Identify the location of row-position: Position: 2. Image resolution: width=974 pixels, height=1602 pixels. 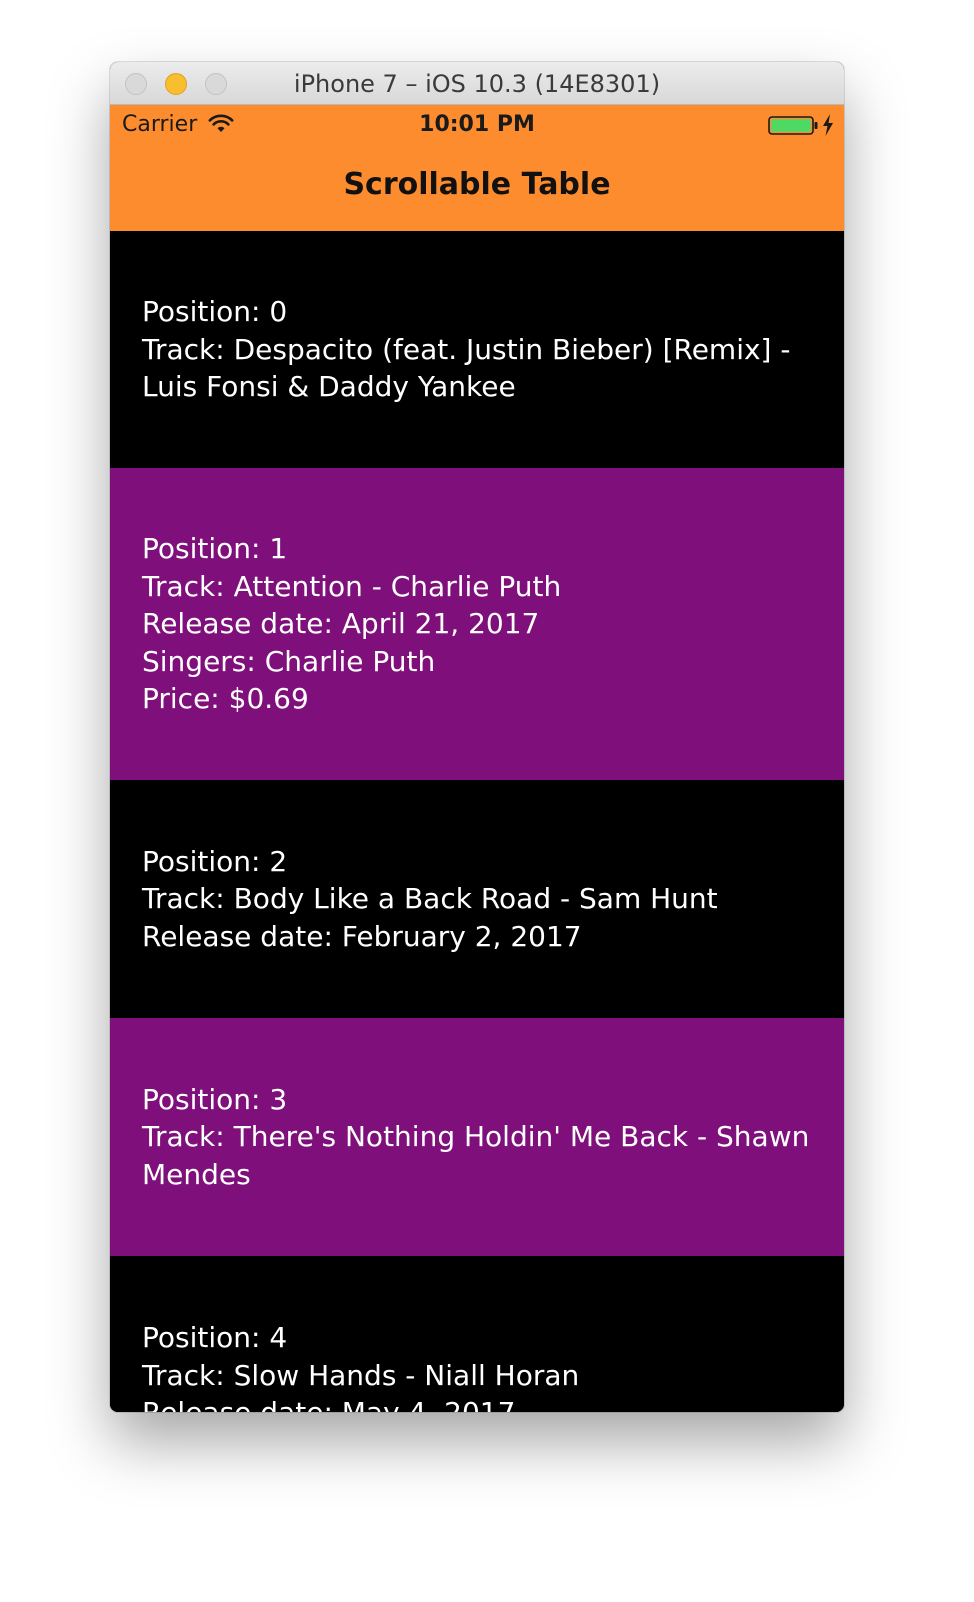
(215, 861).